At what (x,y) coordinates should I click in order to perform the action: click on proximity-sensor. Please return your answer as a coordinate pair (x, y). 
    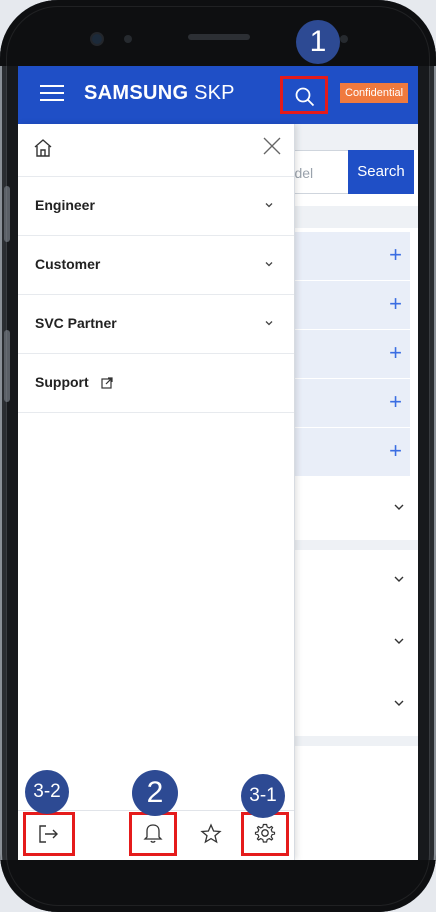
    Looking at the image, I should click on (128, 39).